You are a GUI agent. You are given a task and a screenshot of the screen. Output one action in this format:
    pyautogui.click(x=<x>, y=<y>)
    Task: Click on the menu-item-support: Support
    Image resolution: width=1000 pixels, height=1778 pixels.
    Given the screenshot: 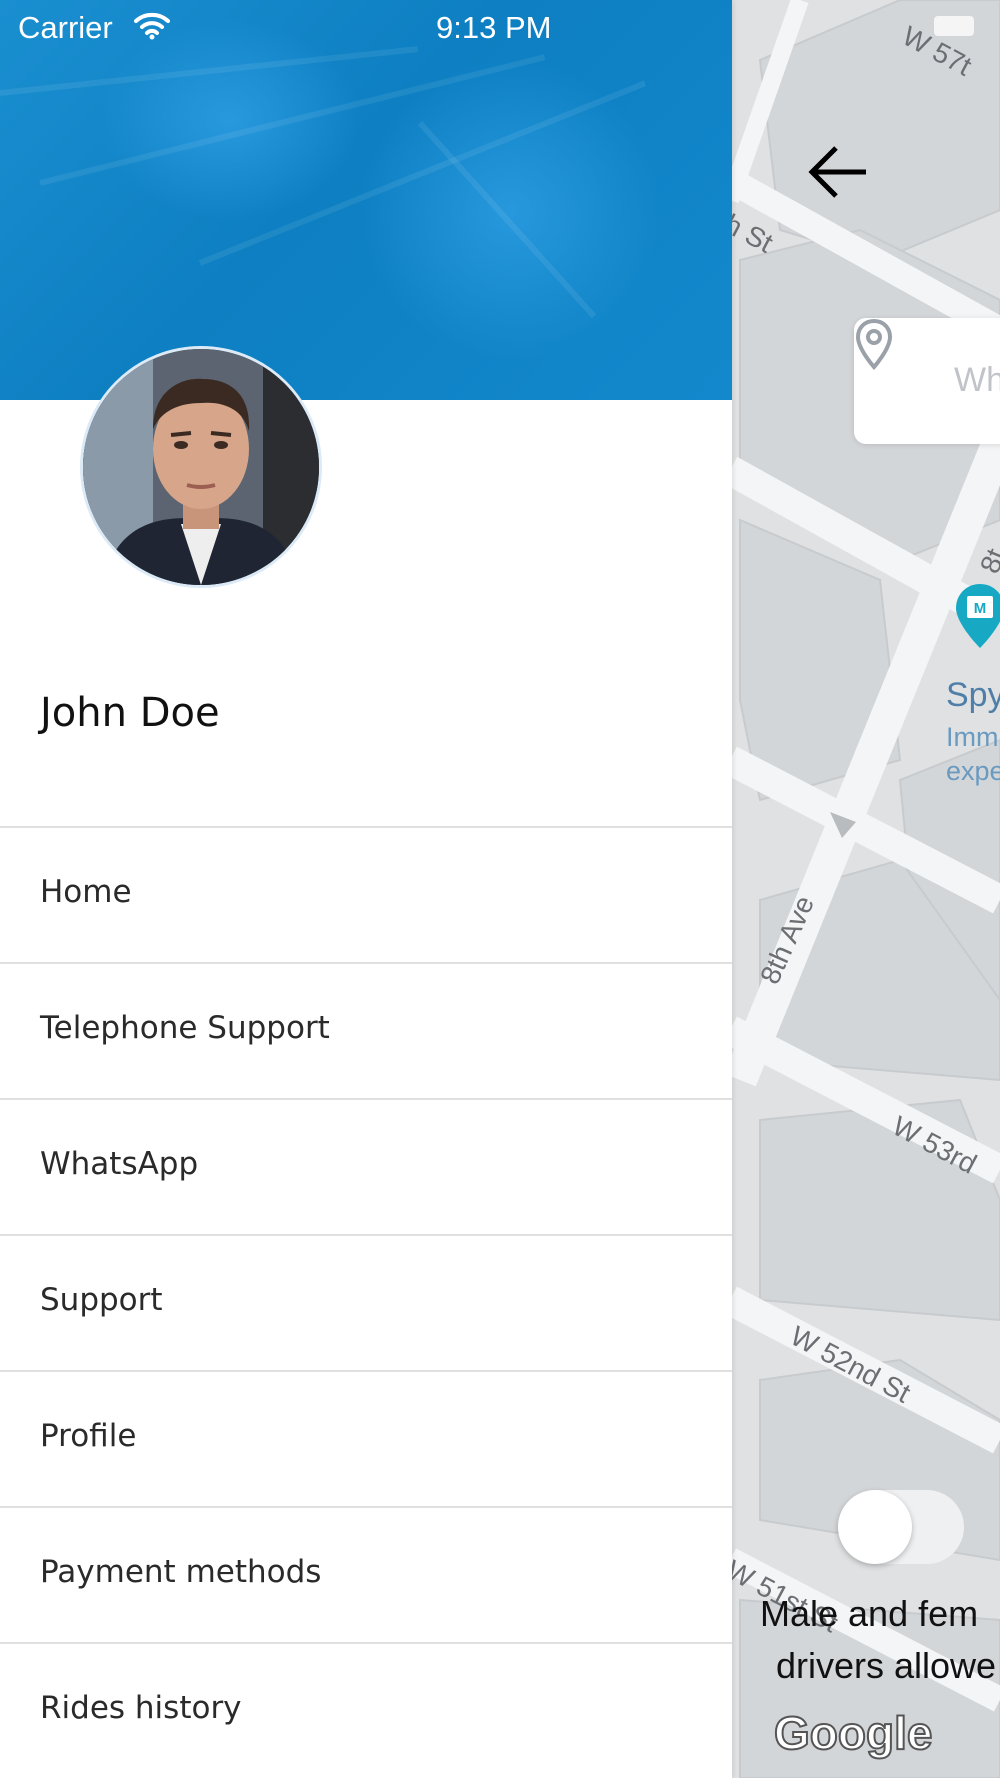 What is the action you would take?
    pyautogui.click(x=366, y=1304)
    